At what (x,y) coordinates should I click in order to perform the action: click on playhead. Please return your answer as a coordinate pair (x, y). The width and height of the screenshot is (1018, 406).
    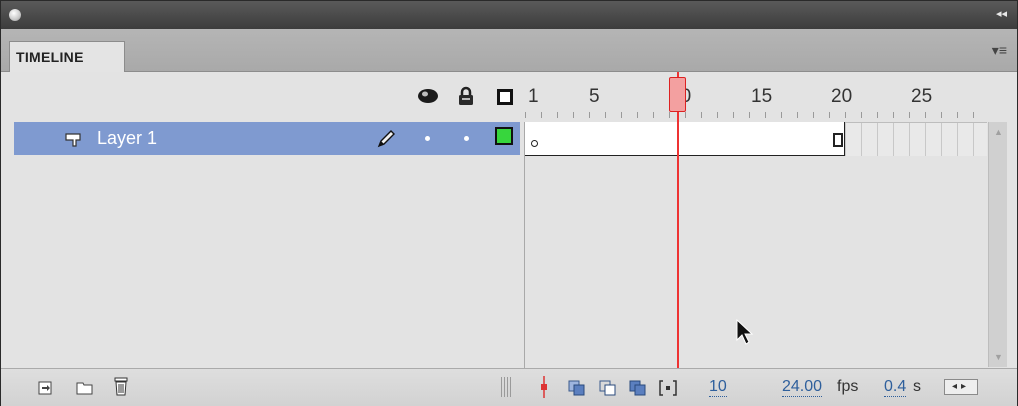
    Looking at the image, I should click on (677, 94).